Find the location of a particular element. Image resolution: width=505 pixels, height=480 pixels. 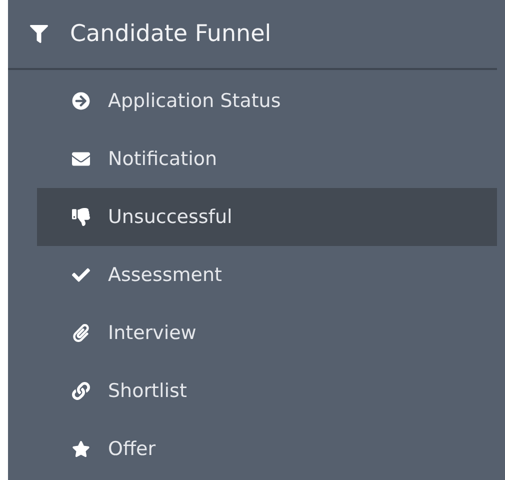

section-title: Candidate Funnel is located at coordinates (171, 34).